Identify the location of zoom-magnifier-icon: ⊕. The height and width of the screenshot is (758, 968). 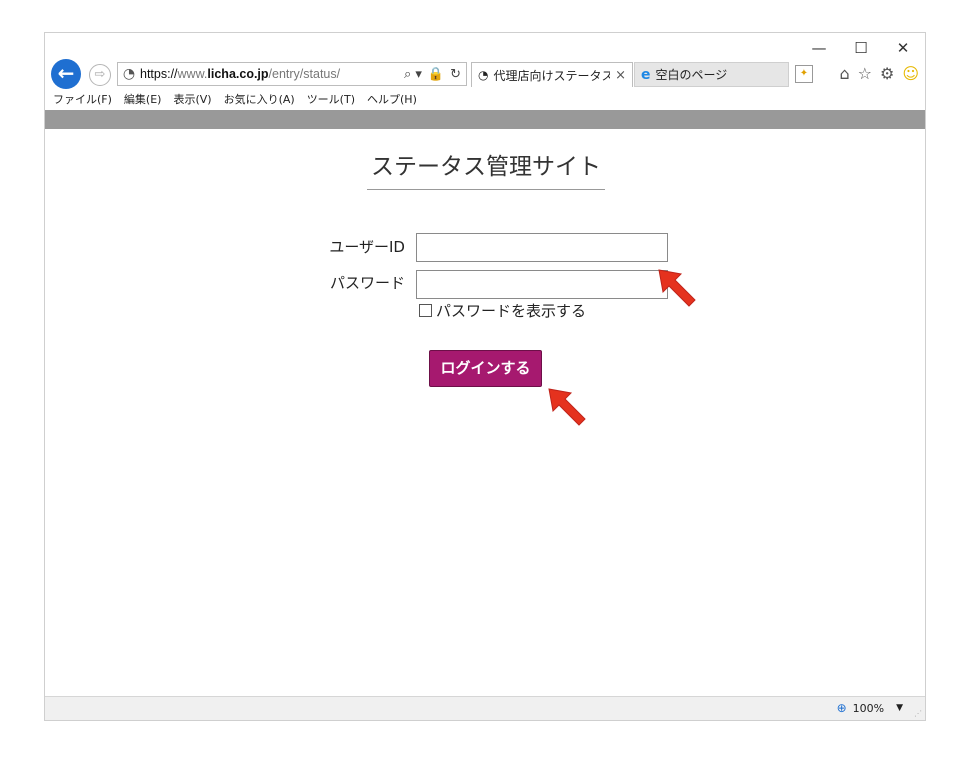
(841, 708).